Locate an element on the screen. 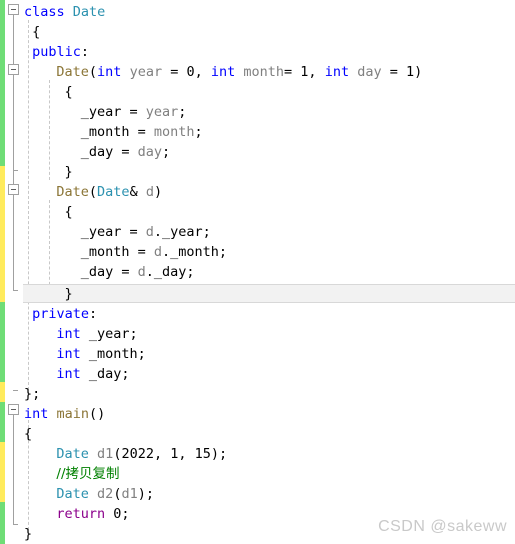 This screenshot has height=544, width=515. code-line-text: int _day; is located at coordinates (64, 374).